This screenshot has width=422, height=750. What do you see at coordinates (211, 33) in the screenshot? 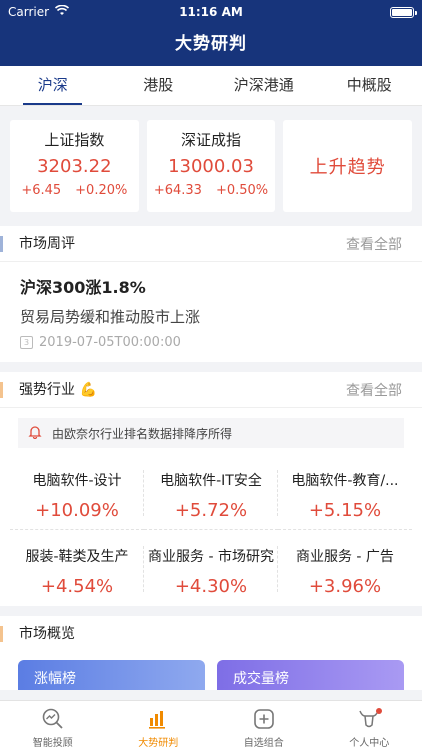
I see `app-header: Carrier 11:16 AM 大势研判` at bounding box center [211, 33].